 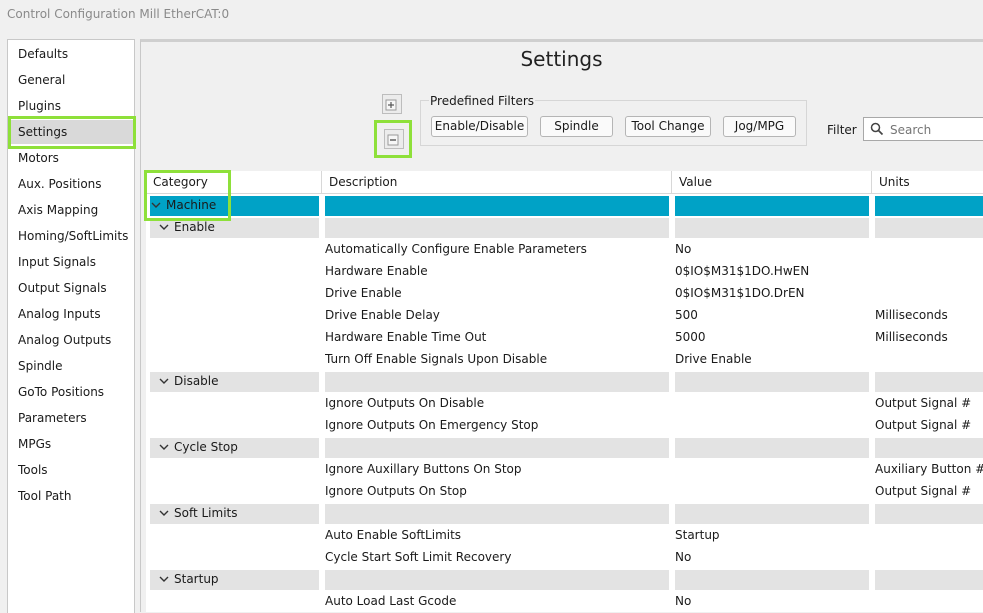 I want to click on group-row: Startup, so click(x=564, y=579).